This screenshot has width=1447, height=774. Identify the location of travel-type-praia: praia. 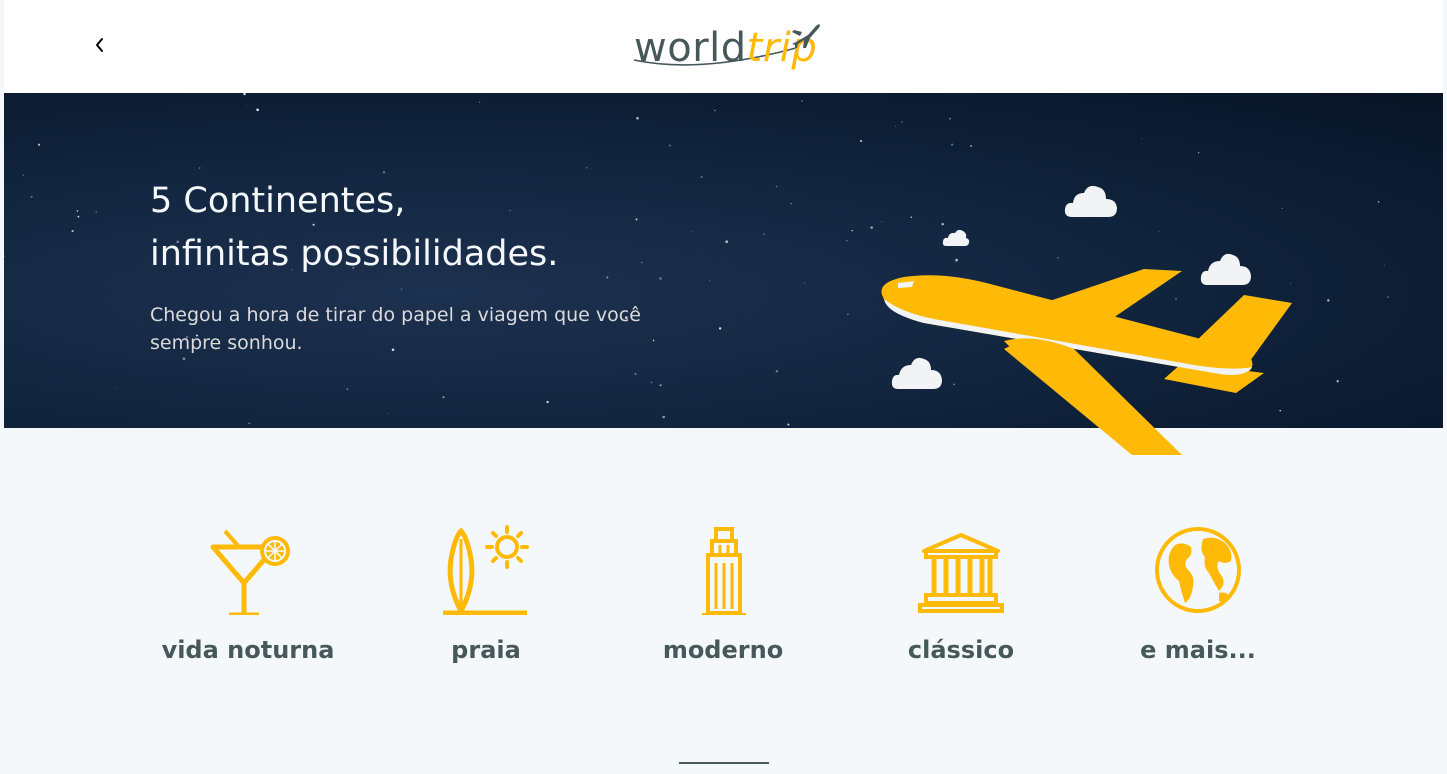
(486, 600).